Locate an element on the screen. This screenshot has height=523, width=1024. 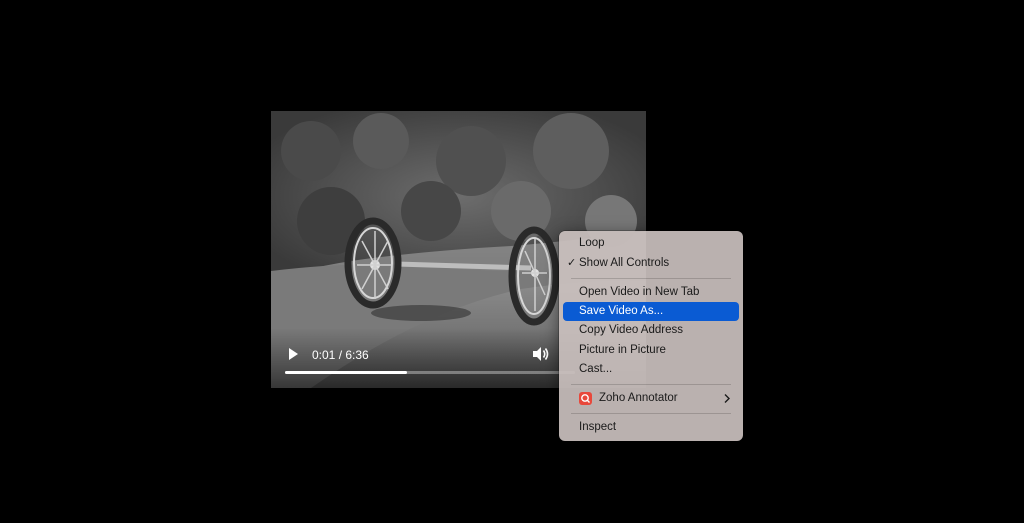
progress-fill is located at coordinates (346, 372).